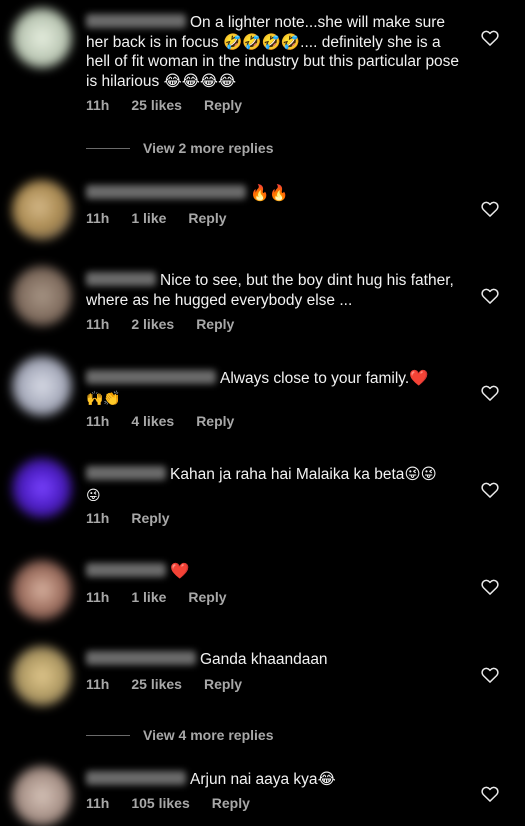 This screenshot has height=826, width=525. I want to click on comment-meta: 11h 105 likes Reply, so click(179, 803).